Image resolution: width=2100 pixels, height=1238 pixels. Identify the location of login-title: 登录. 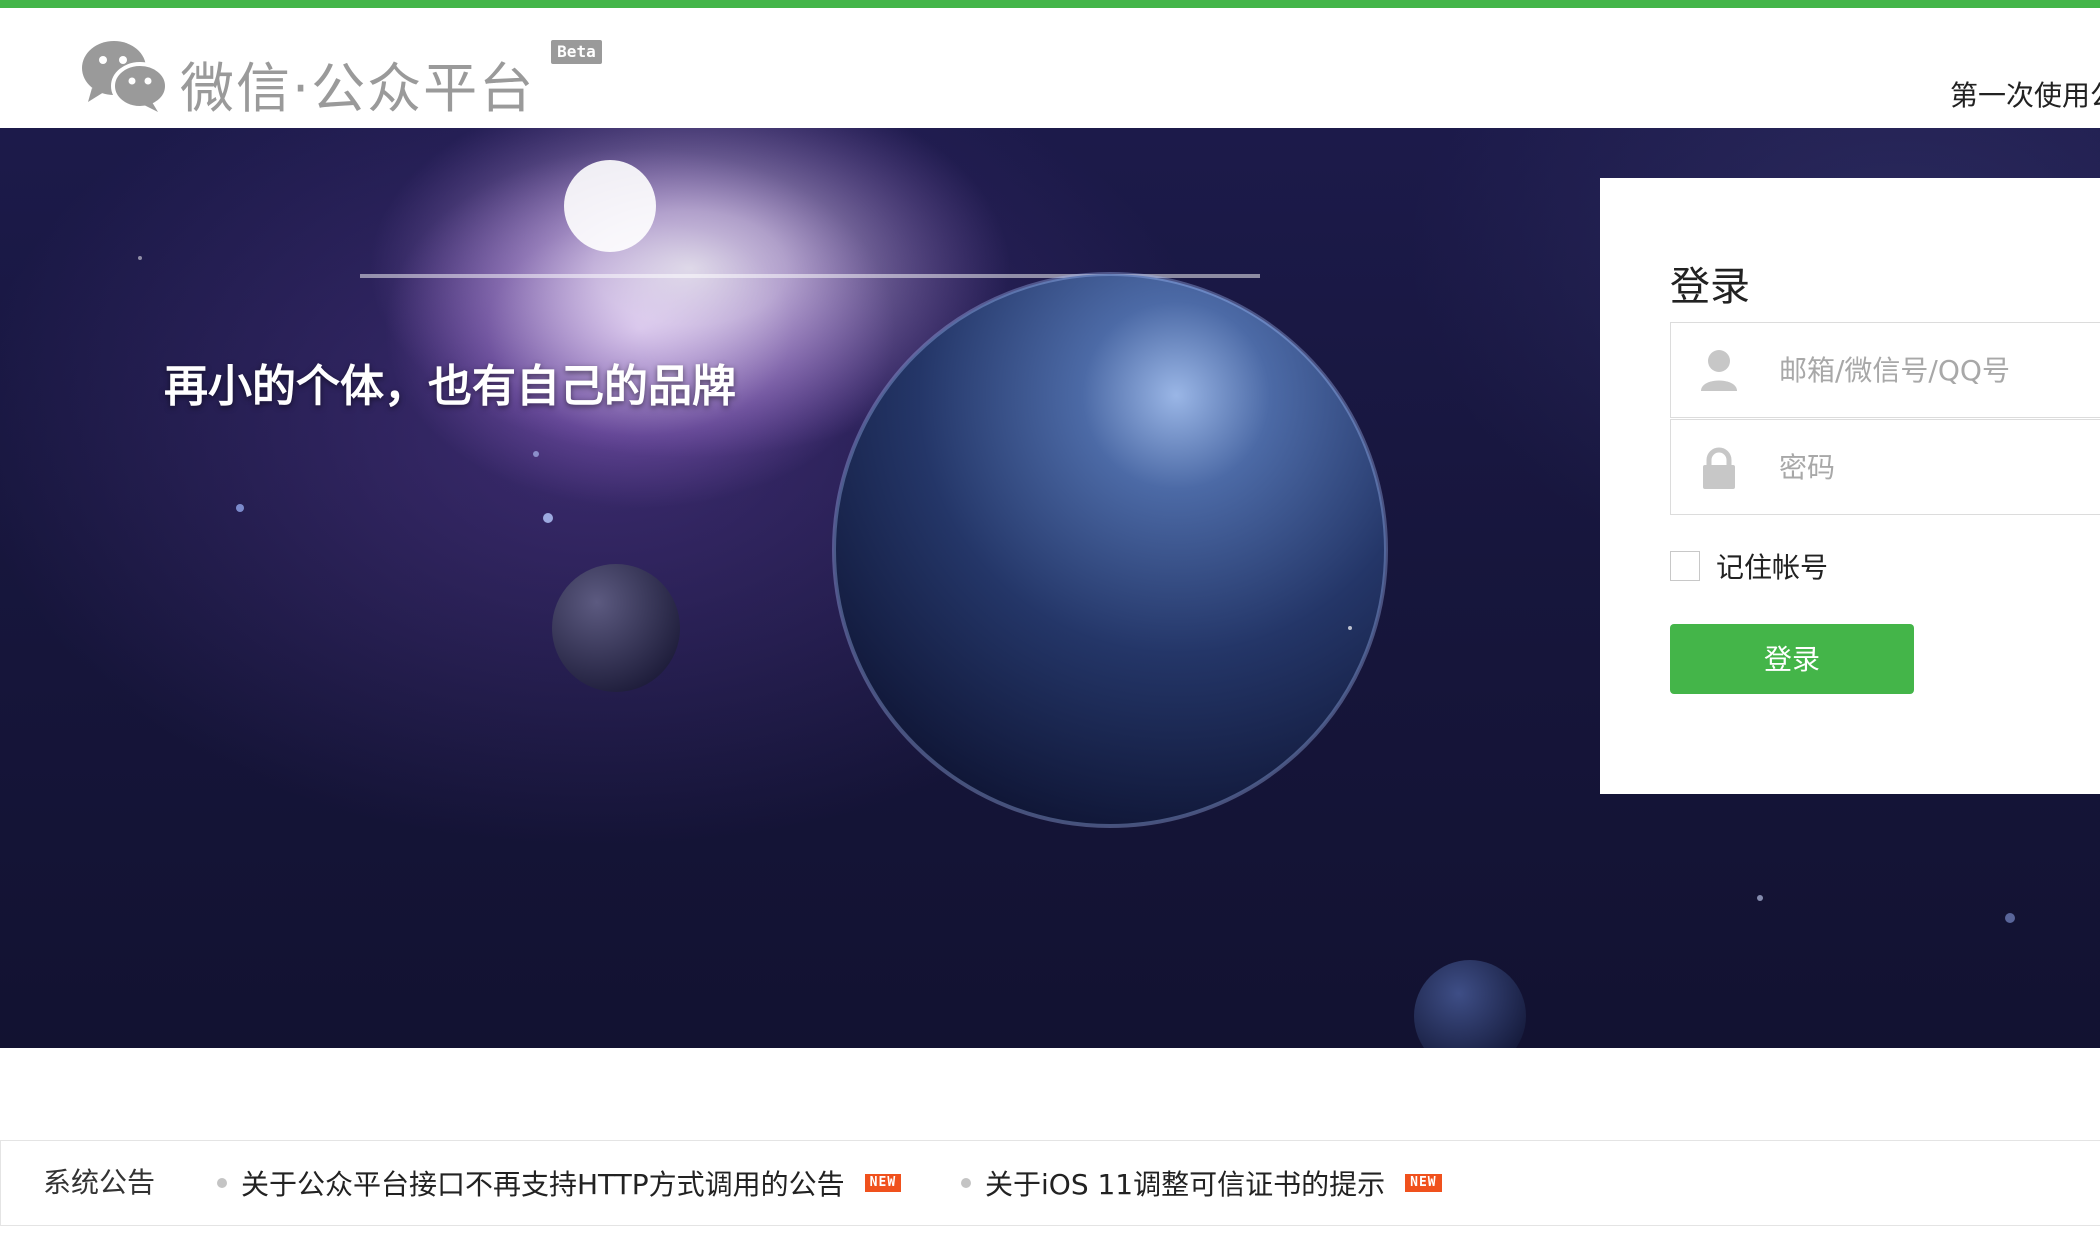
(1710, 287).